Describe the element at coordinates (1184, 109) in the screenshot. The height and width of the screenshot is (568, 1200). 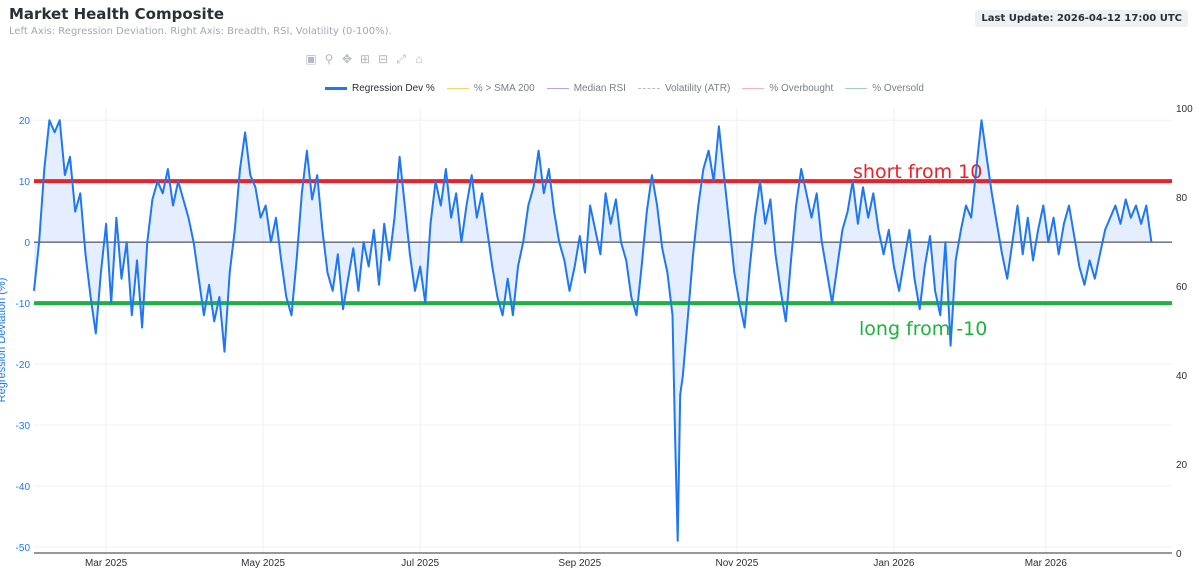
I see `y2-tick-label: 100` at that location.